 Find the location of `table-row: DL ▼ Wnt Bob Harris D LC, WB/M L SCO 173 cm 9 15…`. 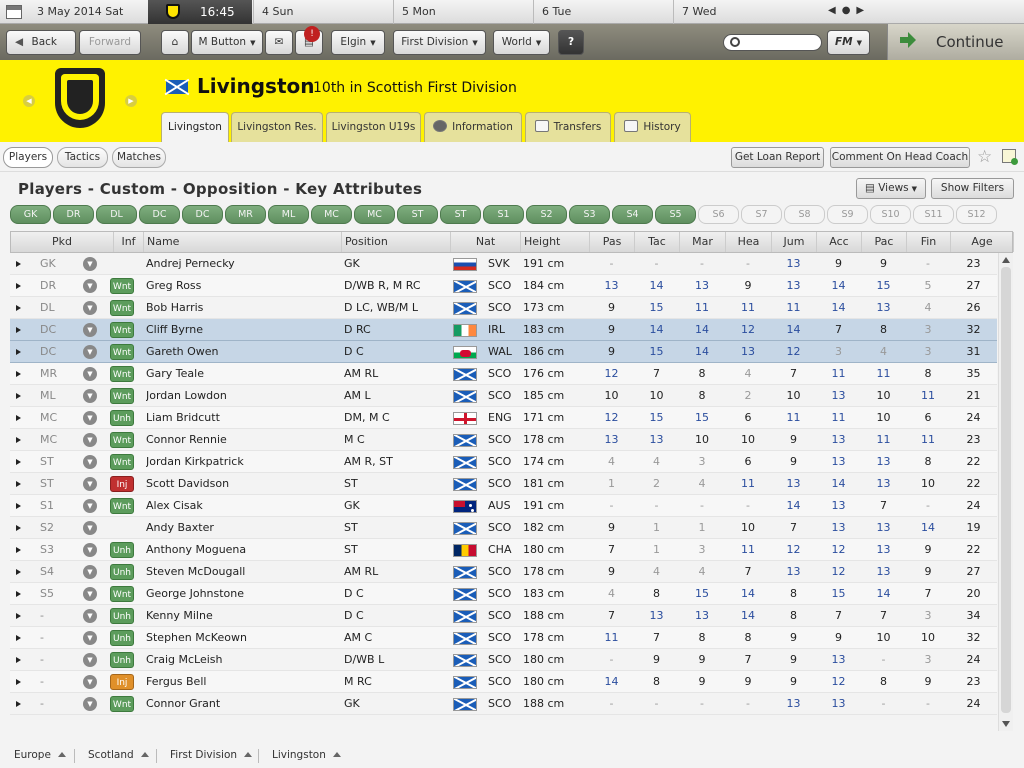

table-row: DL ▼ Wnt Bob Harris D LC, WB/M L SCO 173 cm 9 15… is located at coordinates (503, 308).